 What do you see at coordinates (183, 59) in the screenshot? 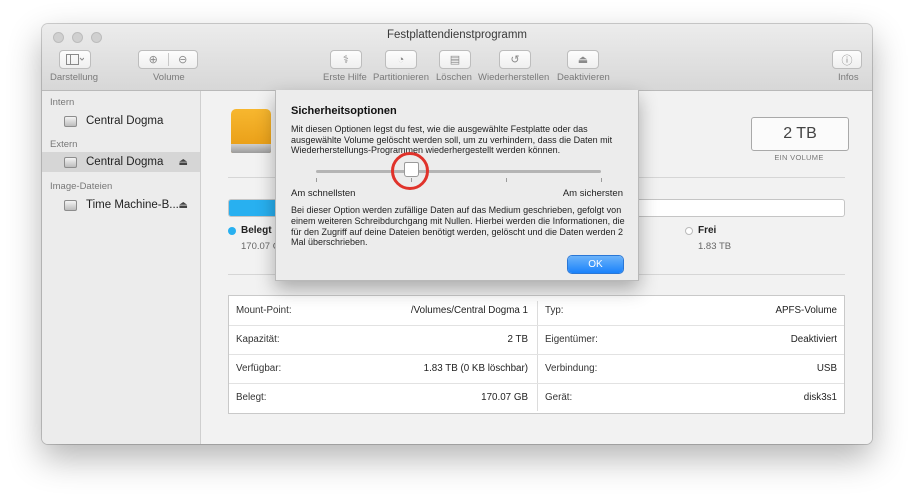
I see `remove-volume-icon: ⊖` at bounding box center [183, 59].